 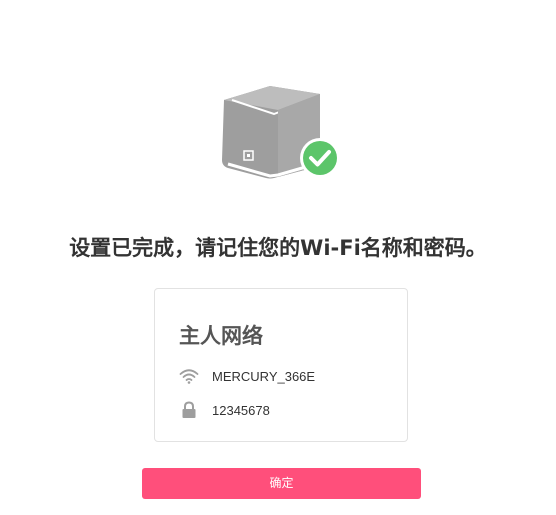 I want to click on lock-icon, so click(x=189, y=410).